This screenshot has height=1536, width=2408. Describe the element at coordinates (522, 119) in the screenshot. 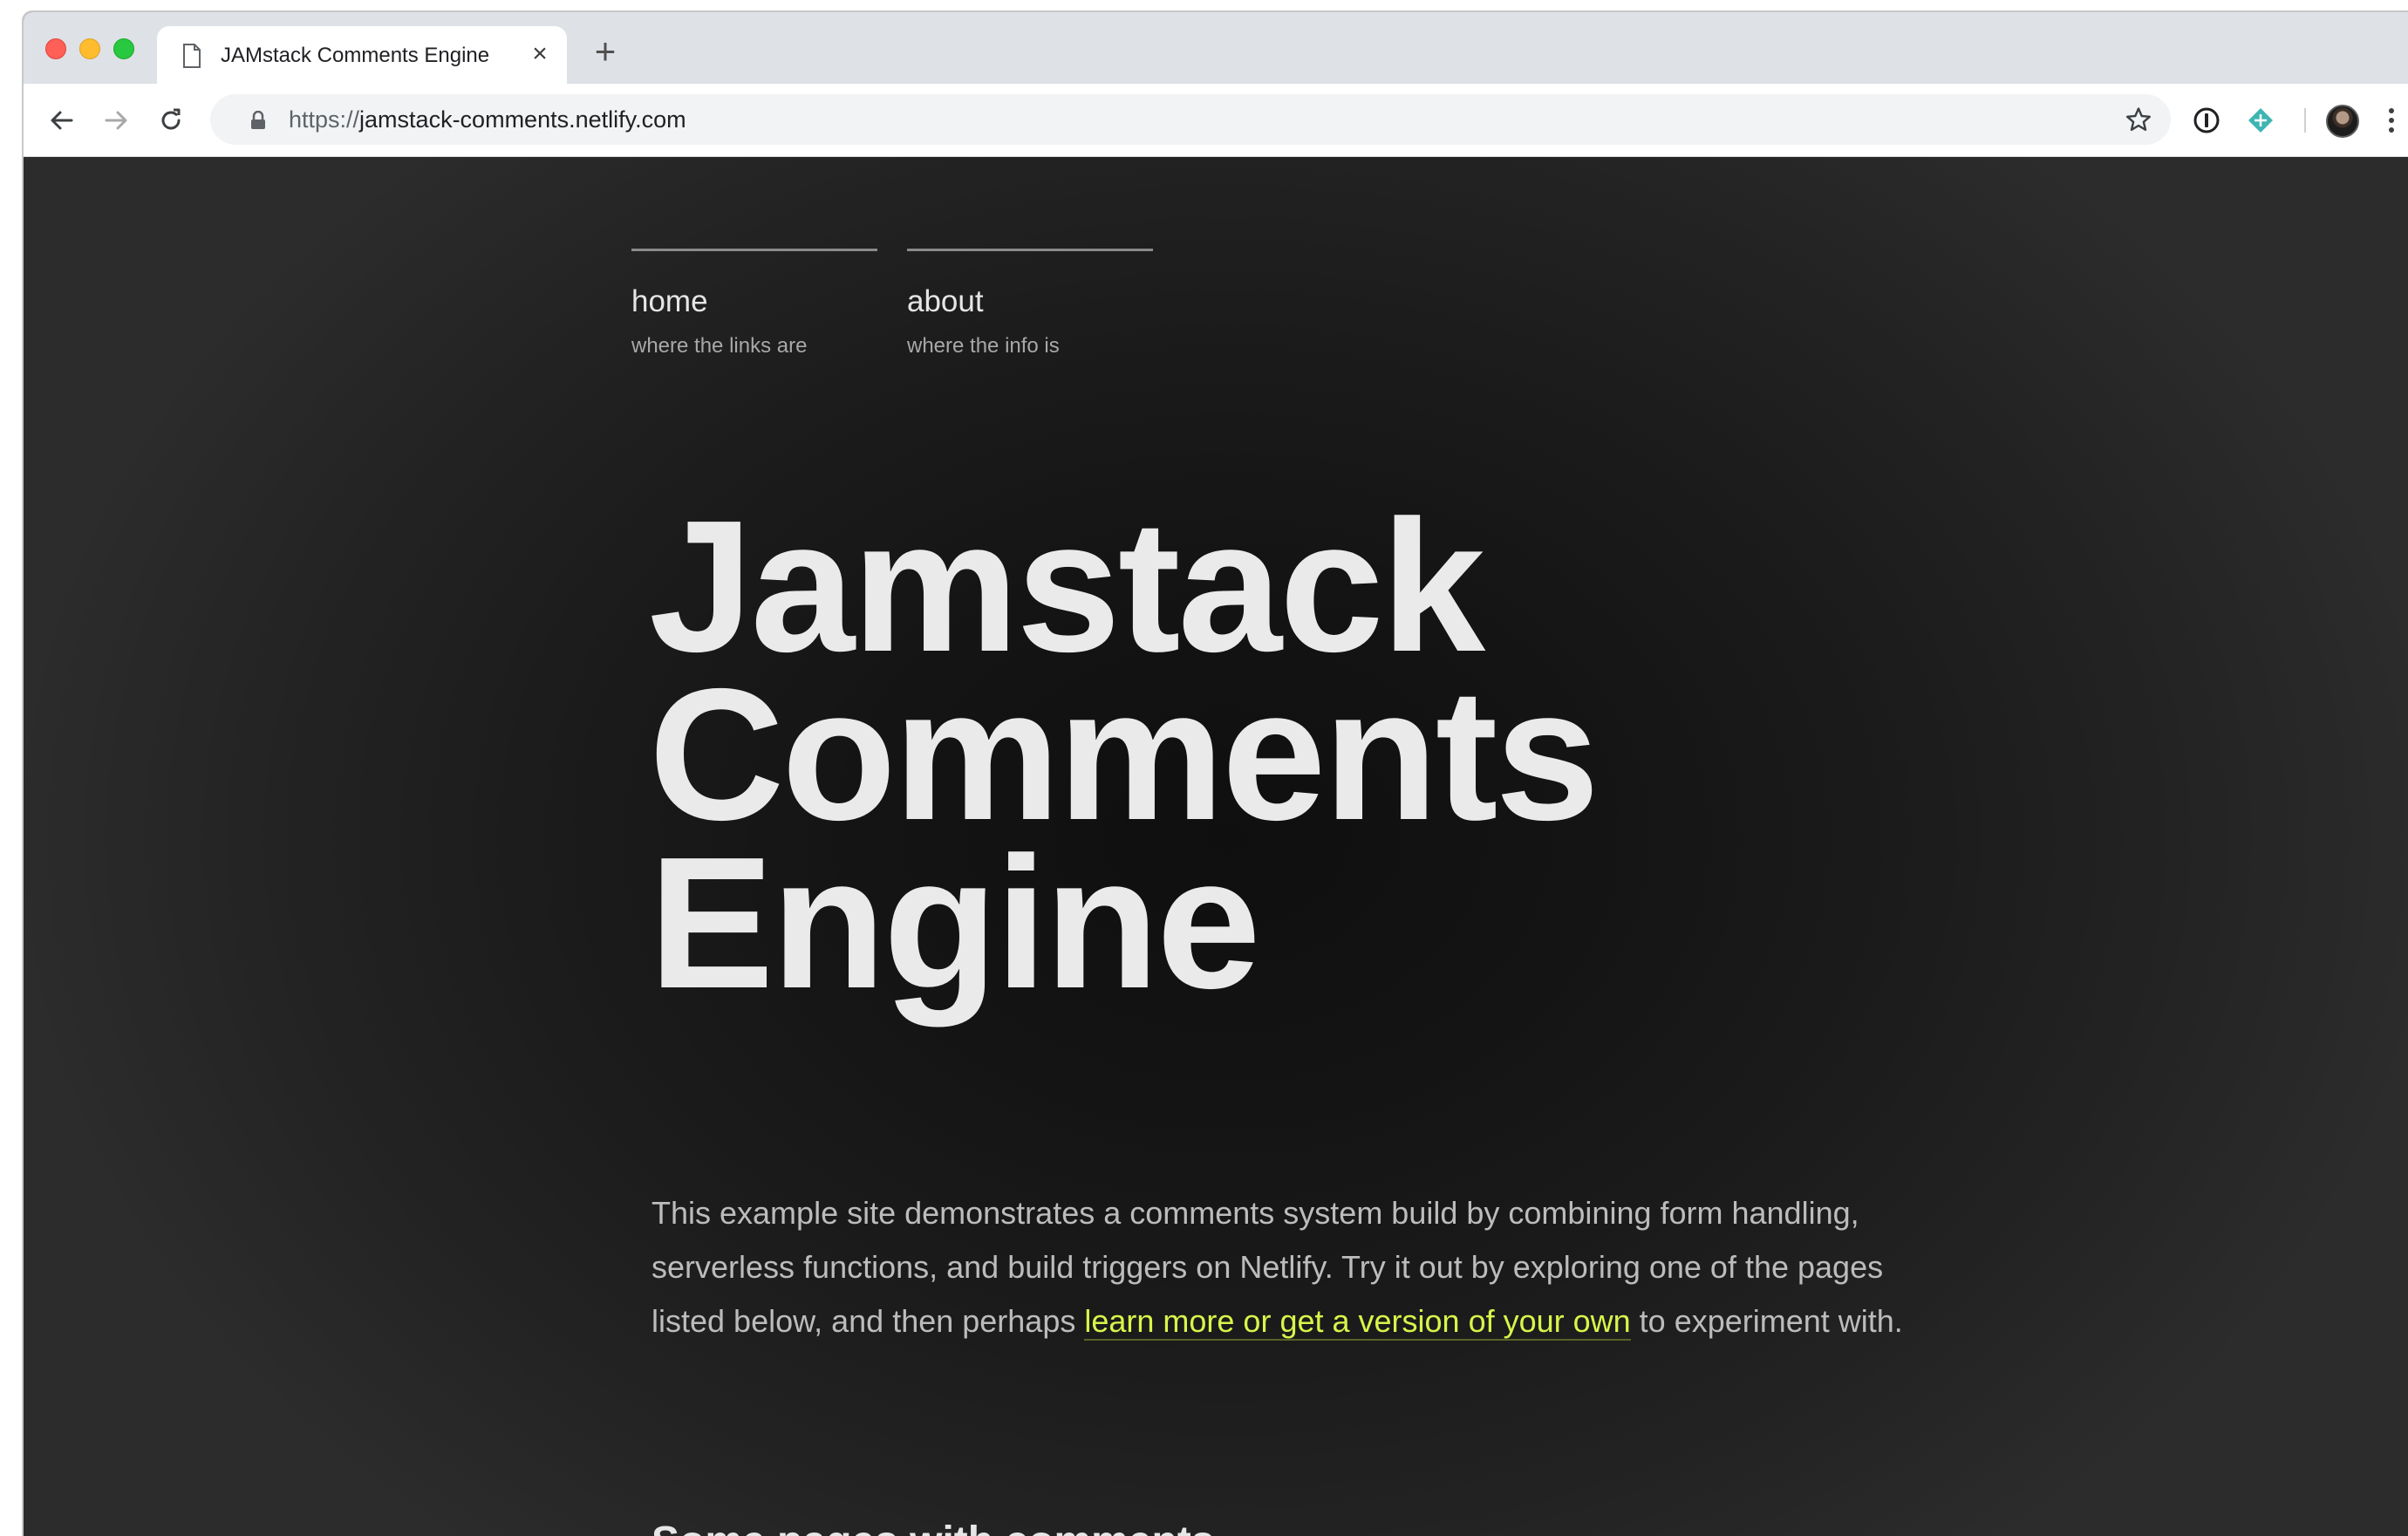

I see `url-host: jamstack-comments.netlify.com` at that location.